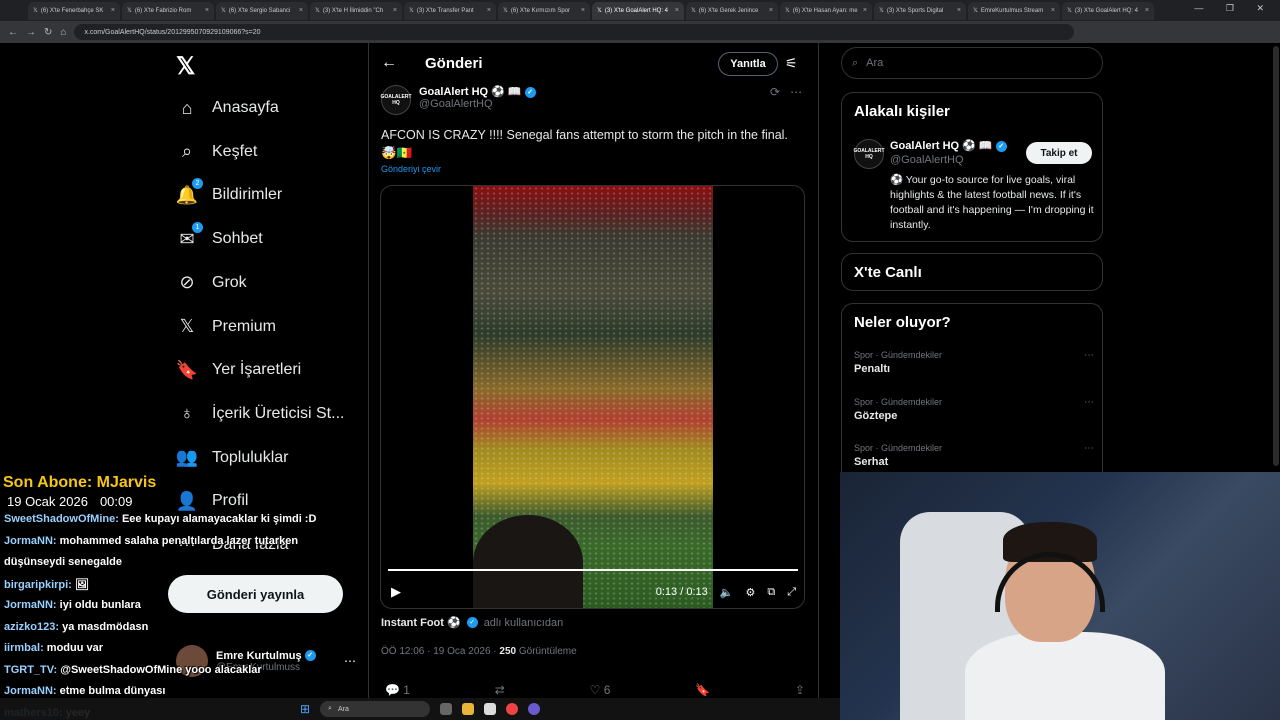 The width and height of the screenshot is (1280, 720). Describe the element at coordinates (468, 709) in the screenshot. I see `file-explorer-icon` at that location.